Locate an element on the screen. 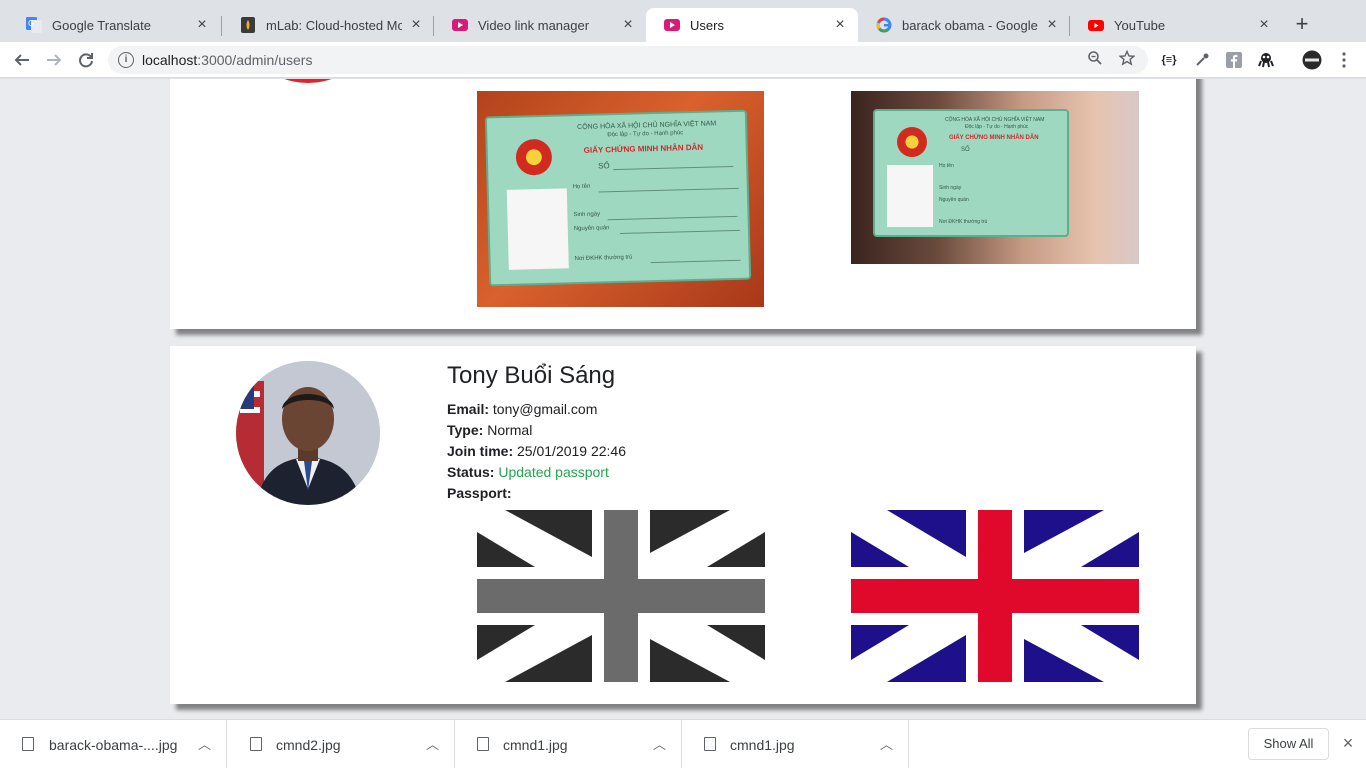 This screenshot has height=768, width=1366. download-filename: cmnd1.jpg is located at coordinates (535, 745).